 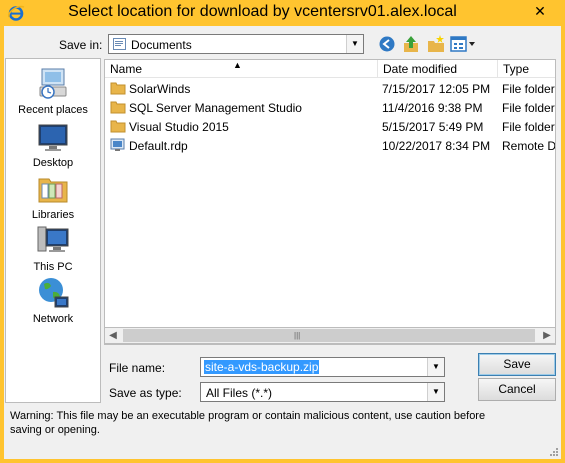 I want to click on file-name-value: site-a-vds-backup.zip, so click(x=262, y=367).